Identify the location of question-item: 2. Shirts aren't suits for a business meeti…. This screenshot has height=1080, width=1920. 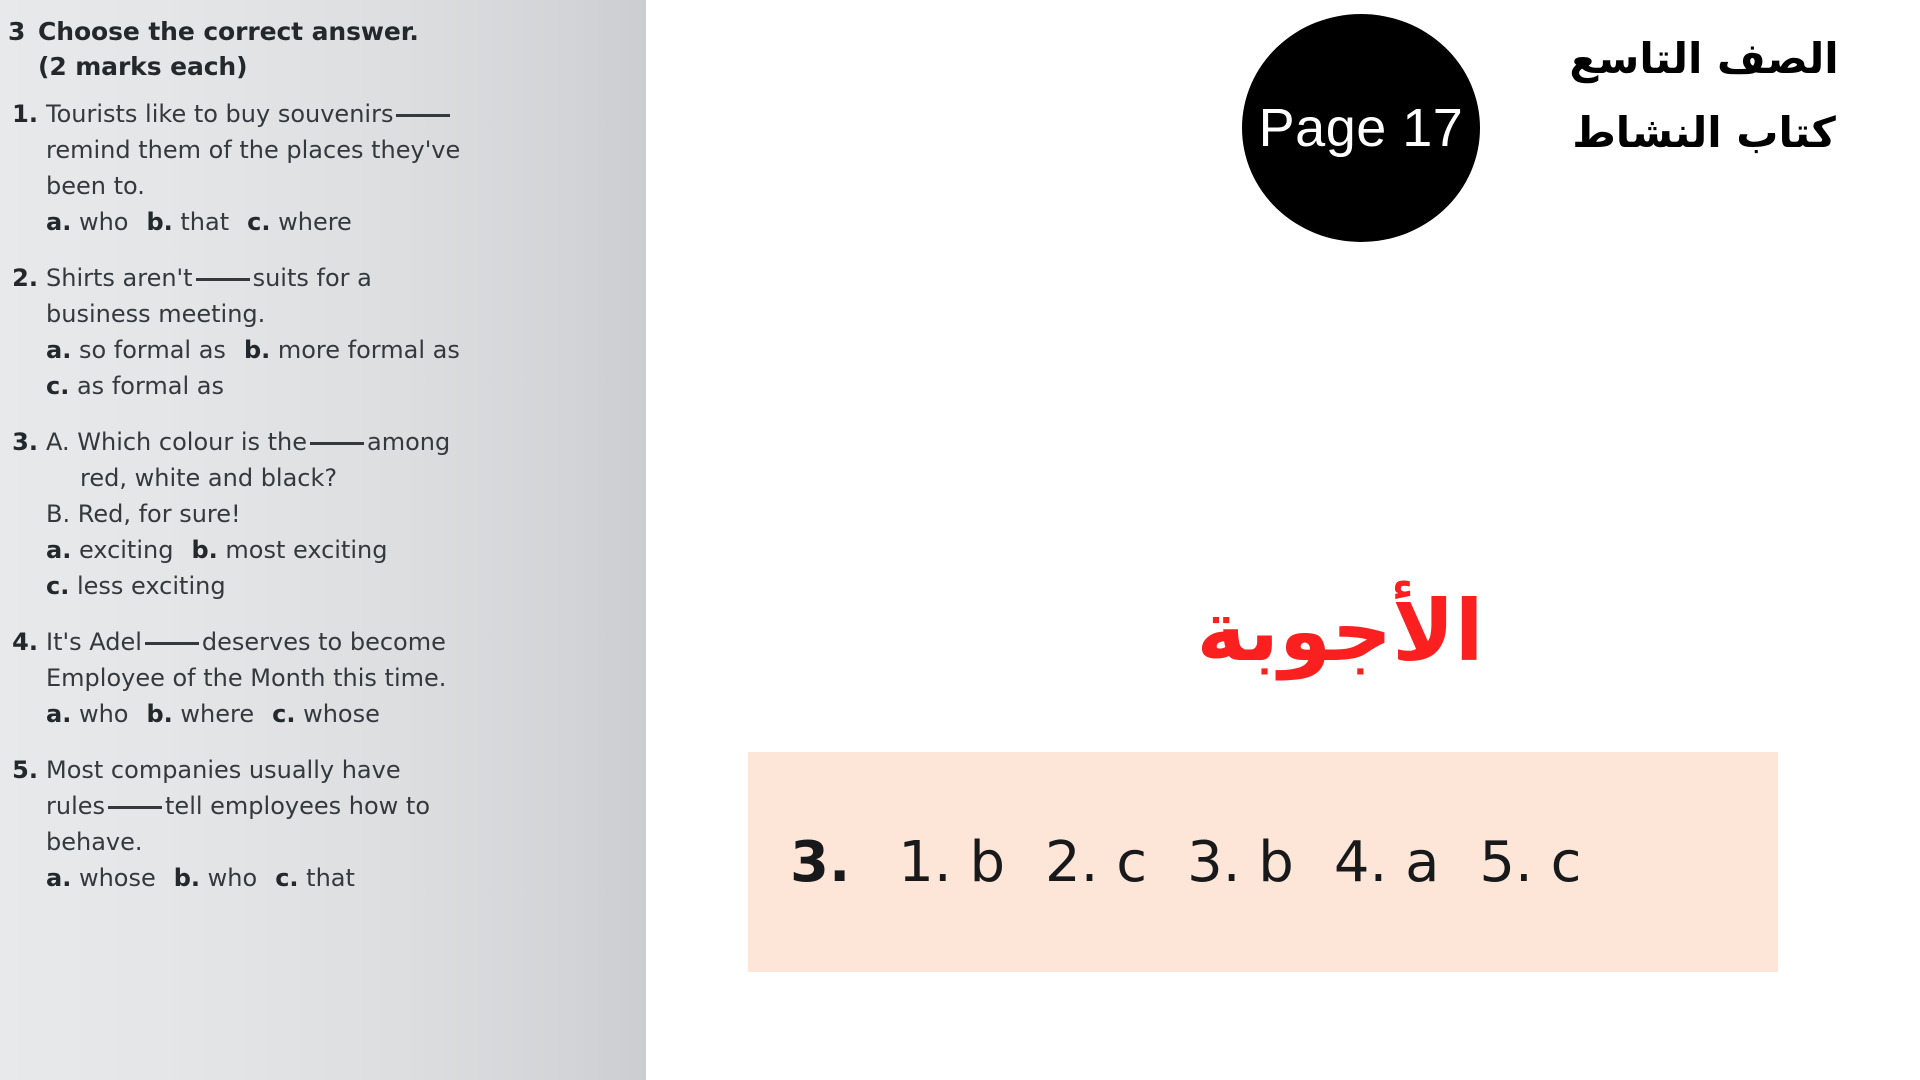
(319, 332).